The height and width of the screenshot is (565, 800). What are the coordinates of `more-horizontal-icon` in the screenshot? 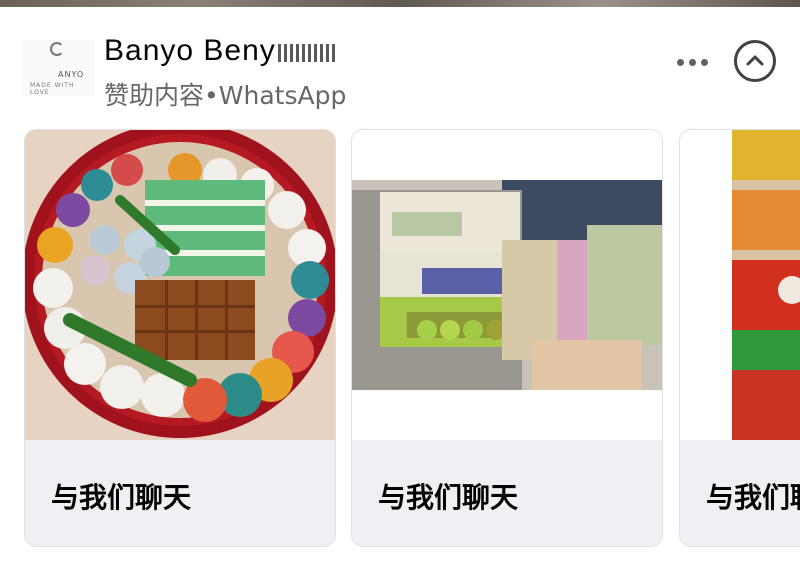 It's located at (680, 62).